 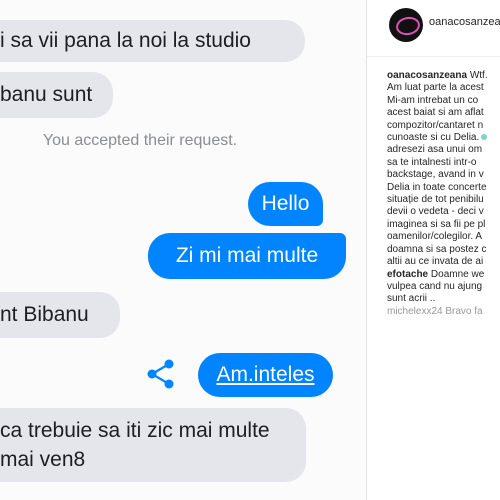 I want to click on message-link: Am.inteles, so click(x=265, y=374).